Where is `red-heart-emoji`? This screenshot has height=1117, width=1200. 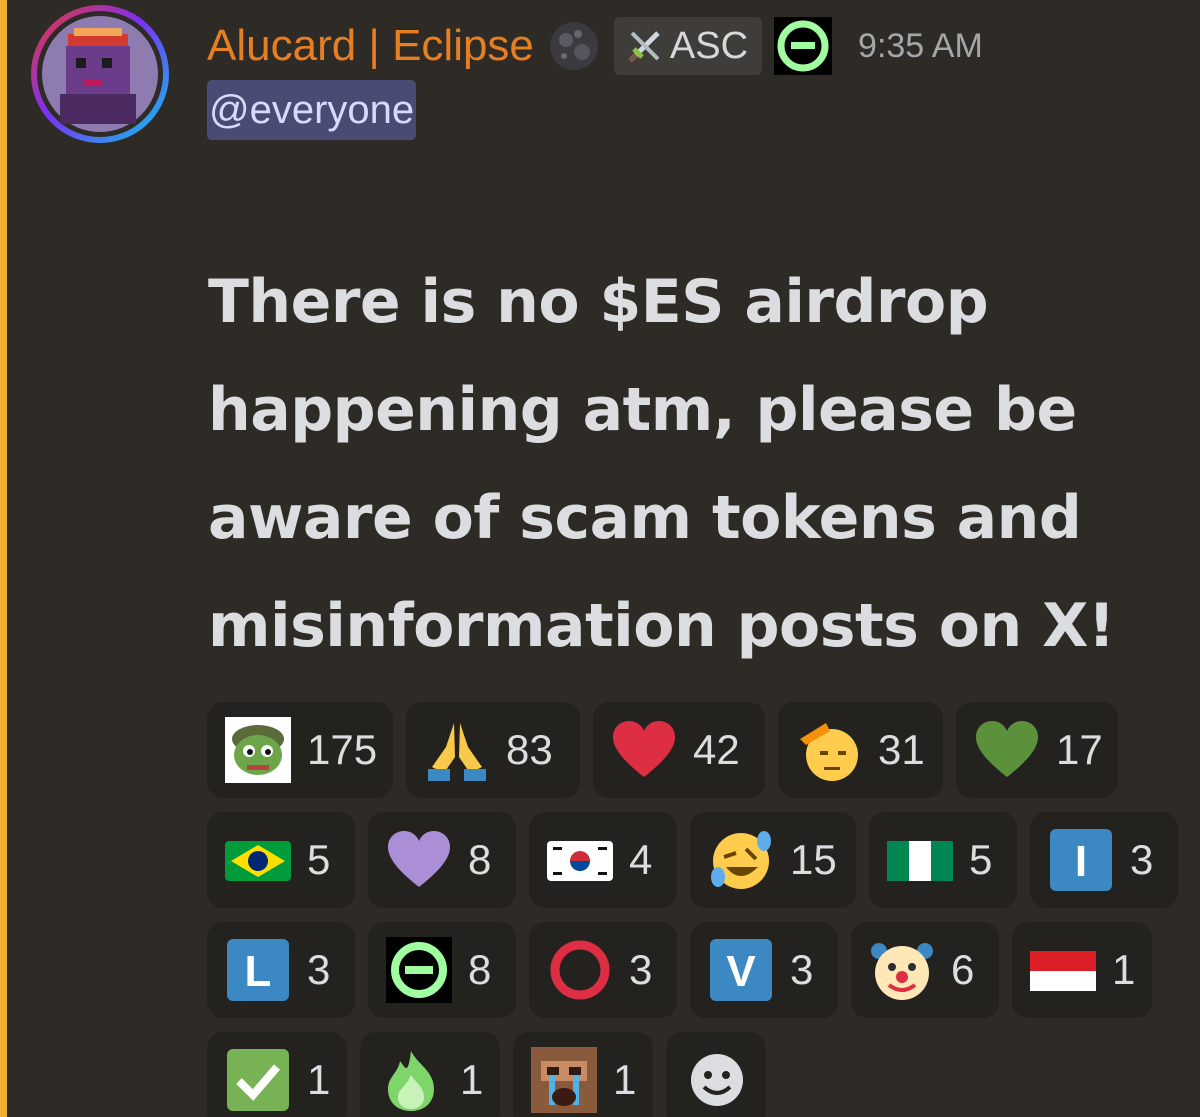 red-heart-emoji is located at coordinates (644, 750).